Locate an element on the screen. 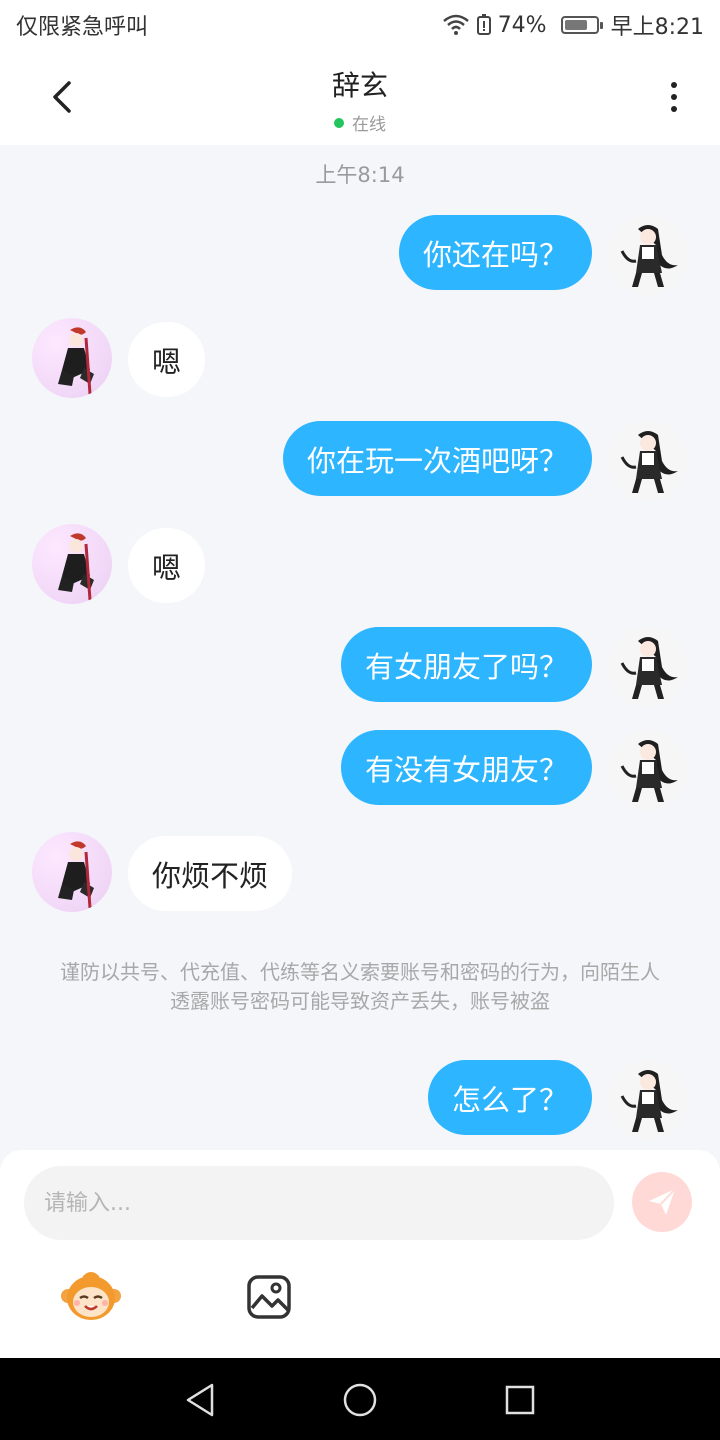 The image size is (720, 1440). outgoing-bubble: 怎么了？ is located at coordinates (509, 1097).